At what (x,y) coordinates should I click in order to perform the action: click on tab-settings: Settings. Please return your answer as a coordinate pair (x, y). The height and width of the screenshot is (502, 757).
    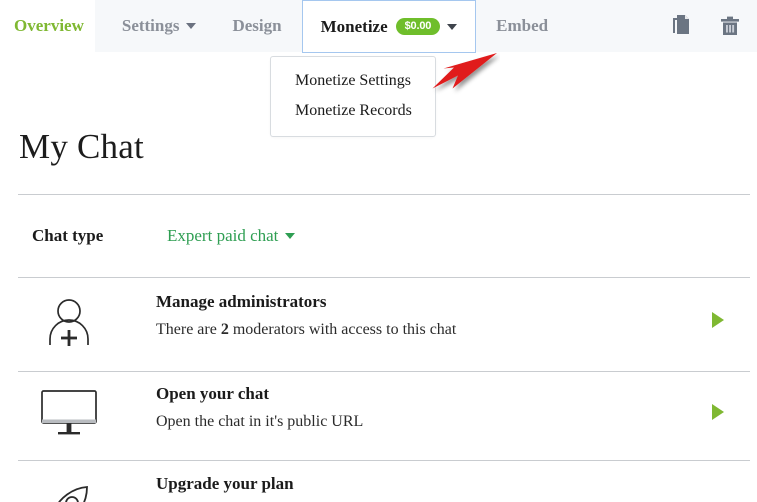
    Looking at the image, I should click on (159, 26).